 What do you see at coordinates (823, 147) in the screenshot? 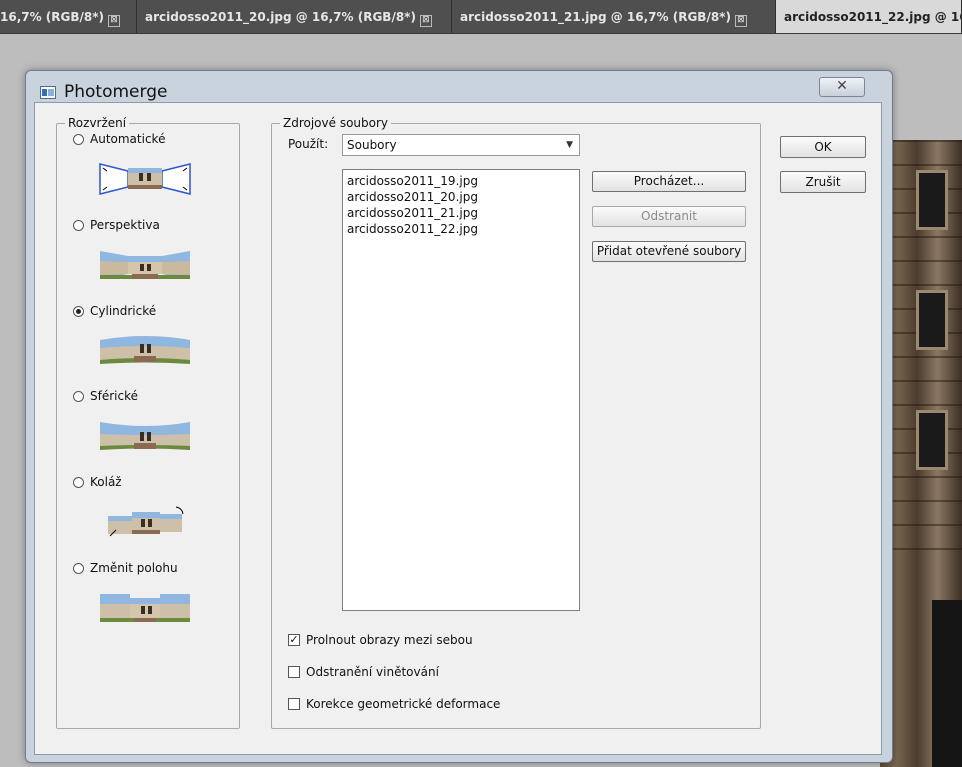
I see `ok-button: OK` at bounding box center [823, 147].